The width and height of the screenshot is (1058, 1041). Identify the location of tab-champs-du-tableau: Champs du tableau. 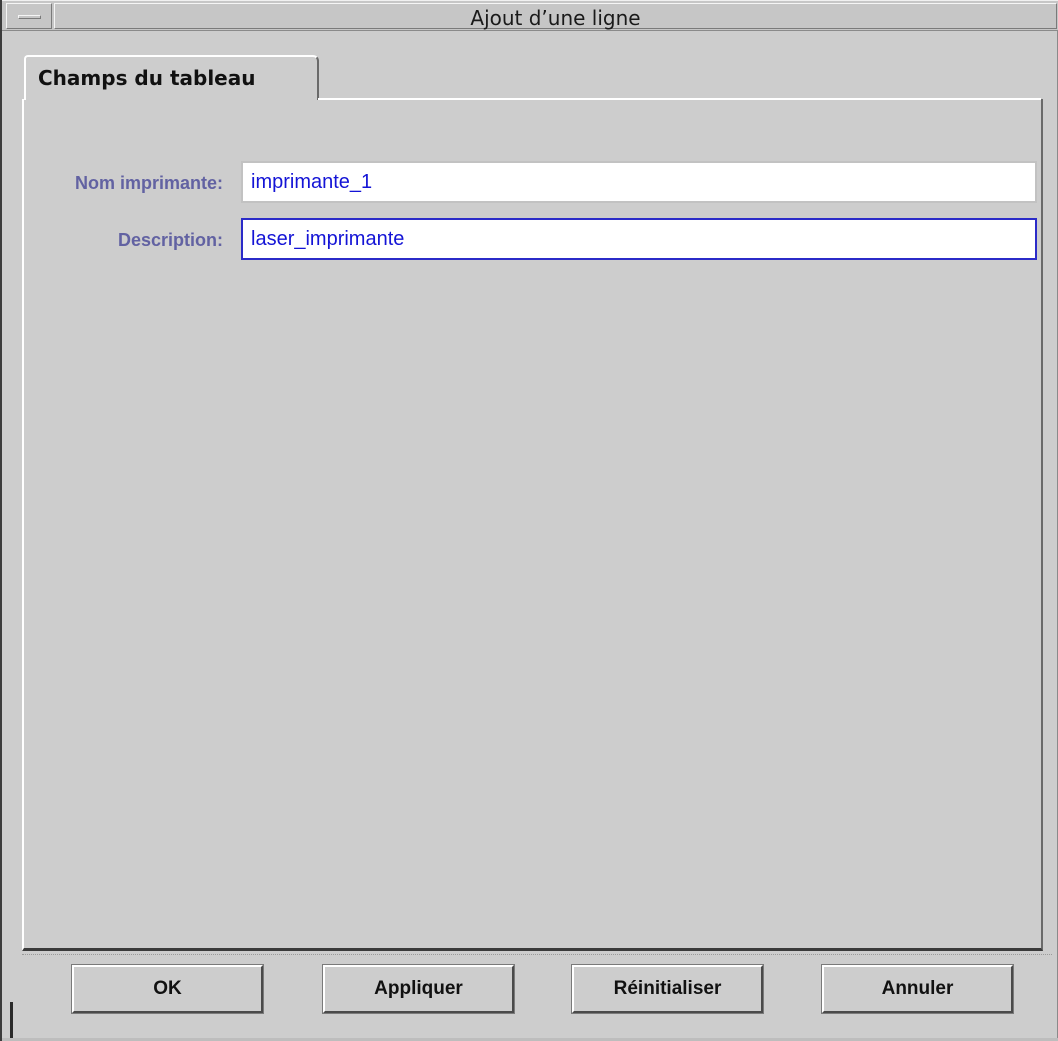
(171, 77).